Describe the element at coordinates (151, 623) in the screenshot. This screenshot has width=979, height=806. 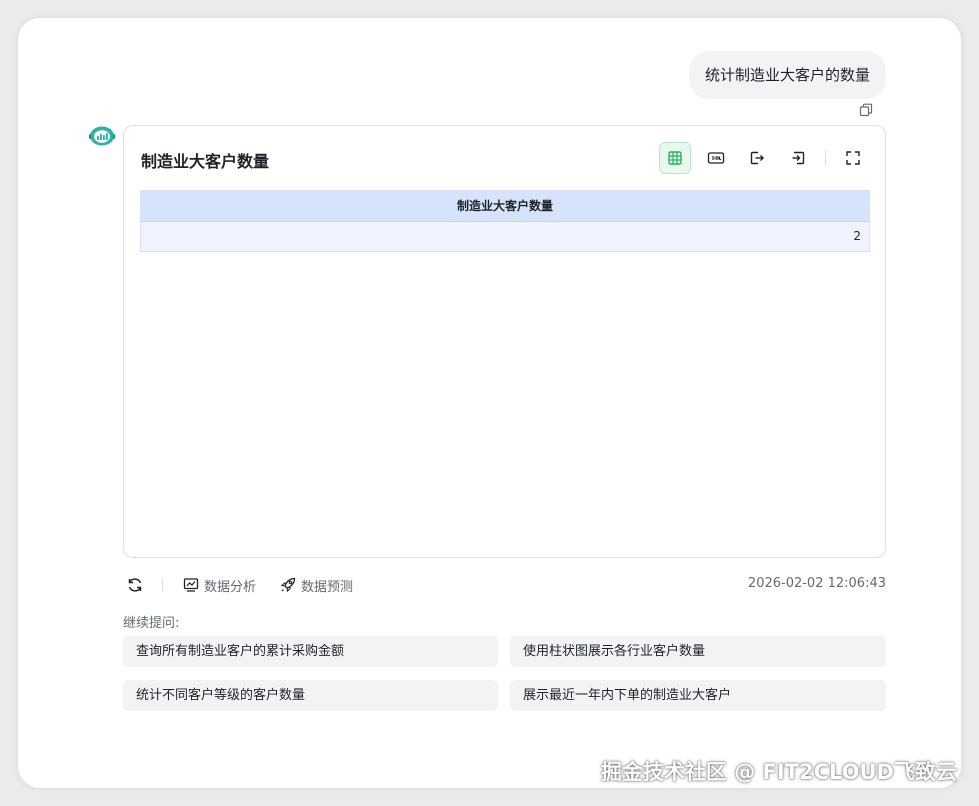
I see `followup-label: 继续提问:` at that location.